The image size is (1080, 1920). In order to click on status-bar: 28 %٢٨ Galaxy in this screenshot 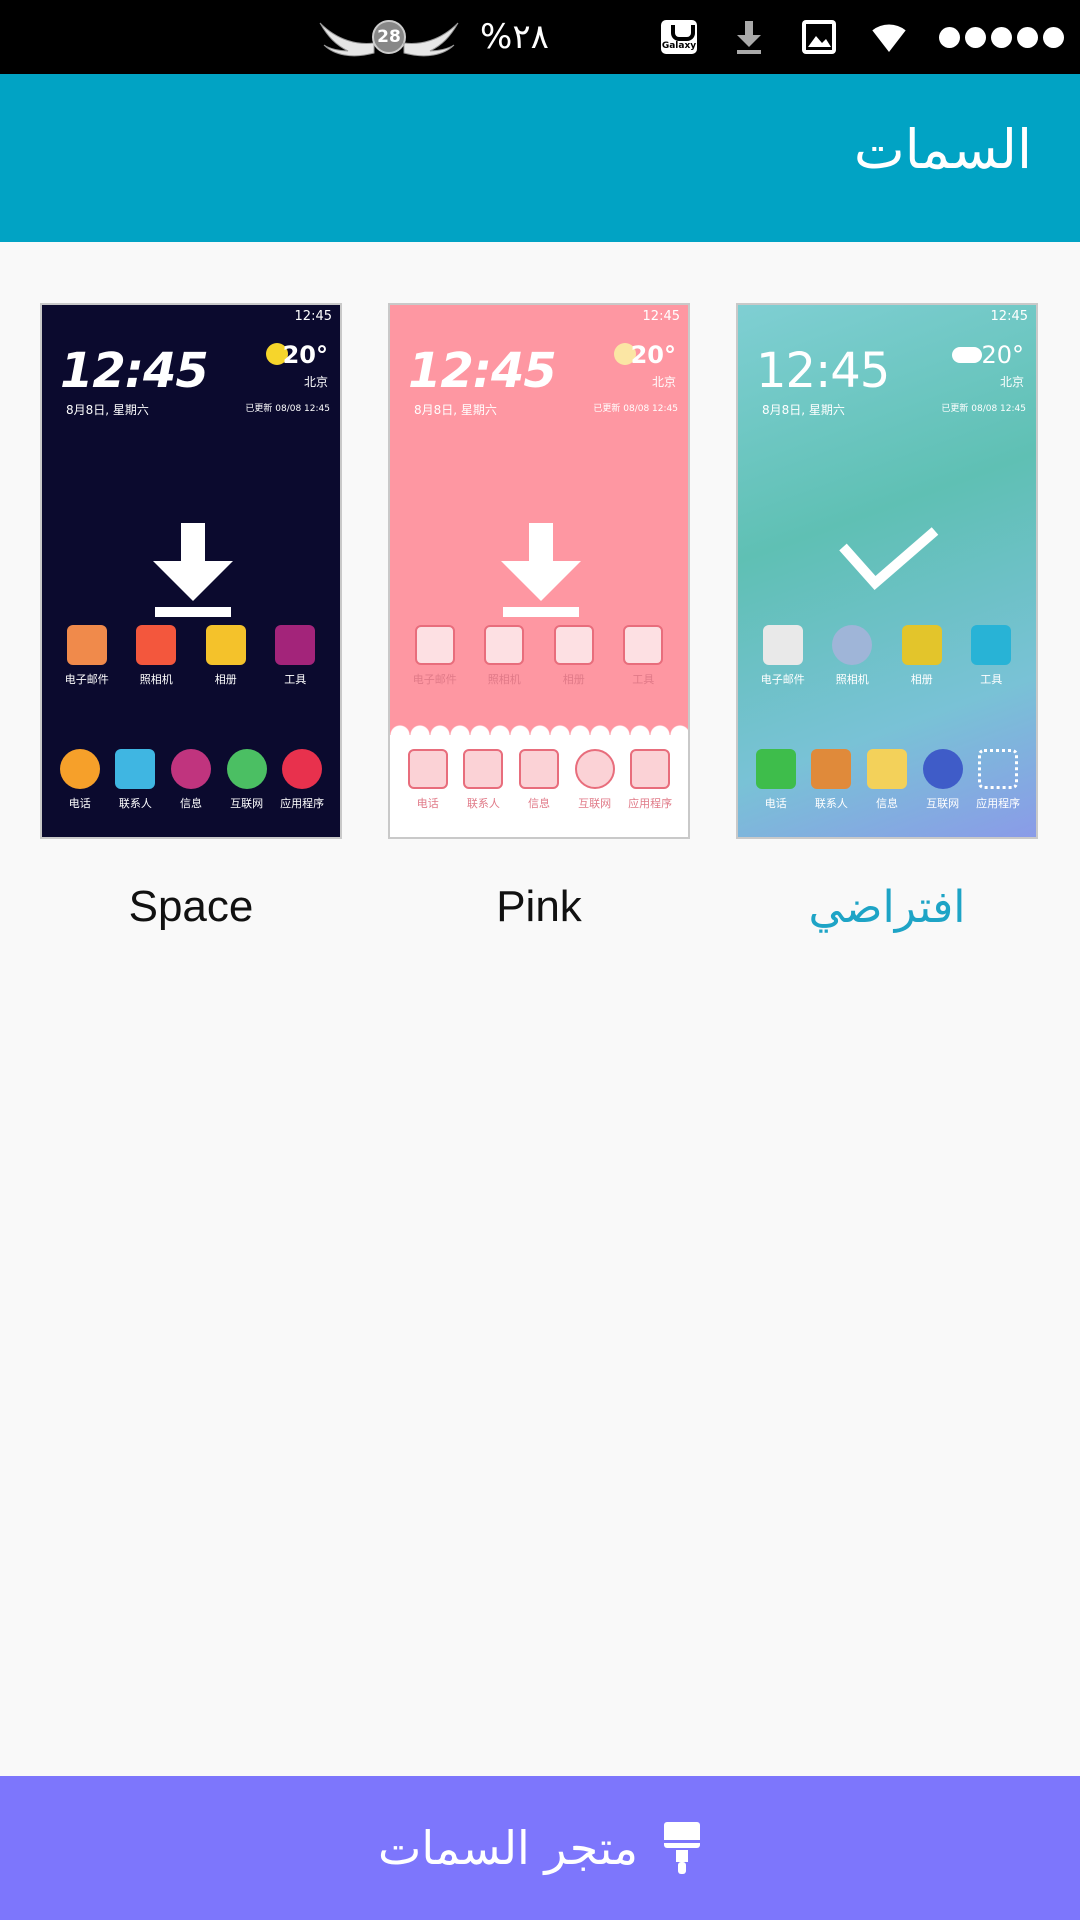, I will do `click(540, 37)`.